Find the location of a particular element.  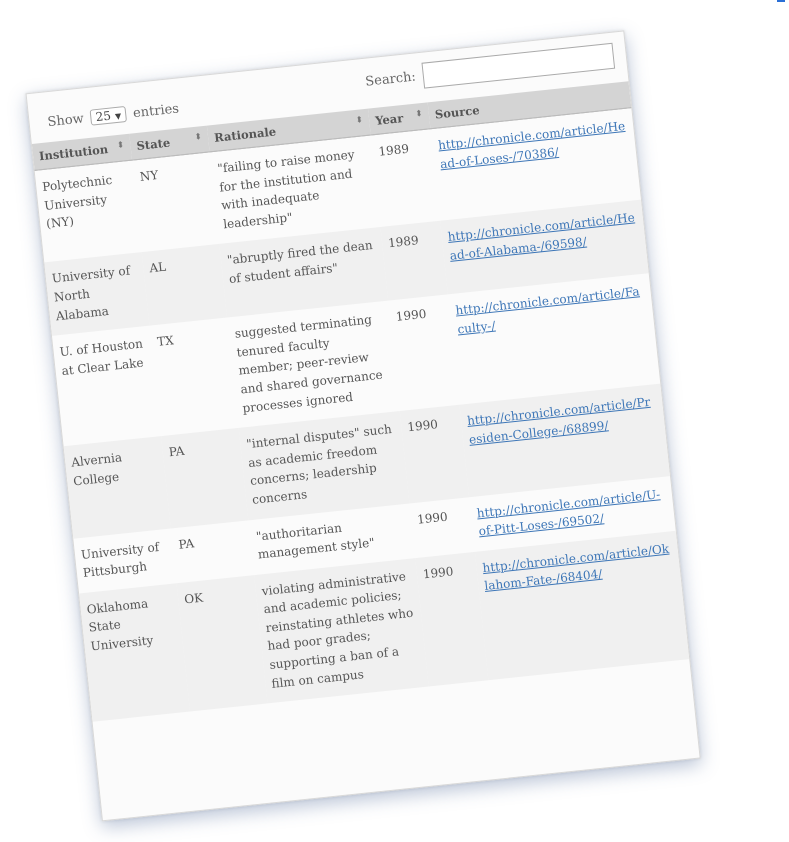

cell-institution: Polytechnic University (NY) is located at coordinates (77, 202).